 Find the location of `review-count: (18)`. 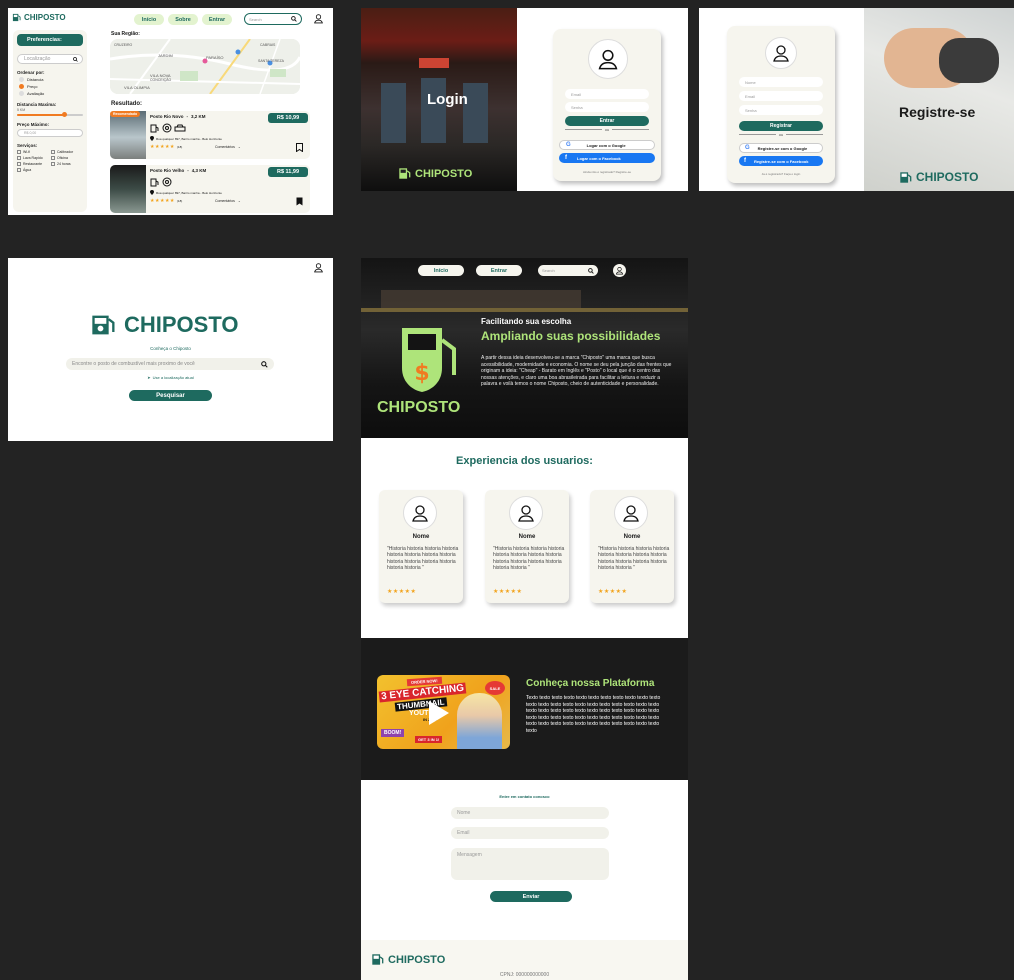

review-count: (18) is located at coordinates (179, 147).